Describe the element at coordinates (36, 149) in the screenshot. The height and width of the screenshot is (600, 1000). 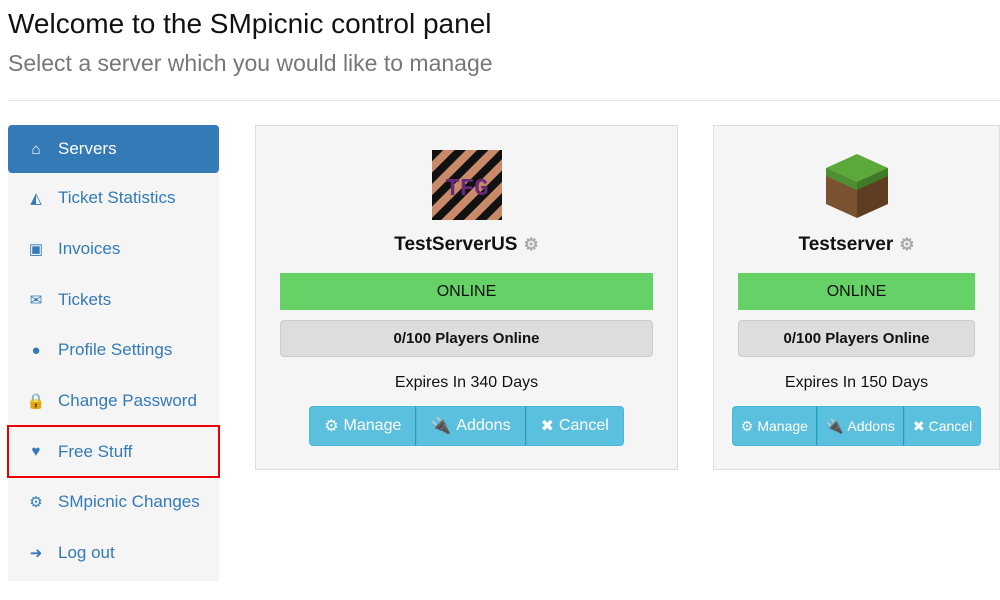
I see `home-icon: ⌂` at that location.